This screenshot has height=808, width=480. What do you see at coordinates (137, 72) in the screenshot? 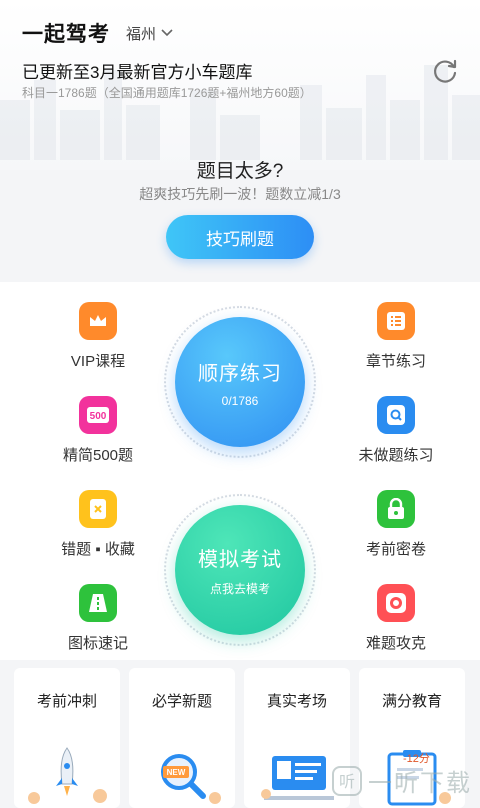
I see `update-title: 已更新至3月最新官方小车题库` at bounding box center [137, 72].